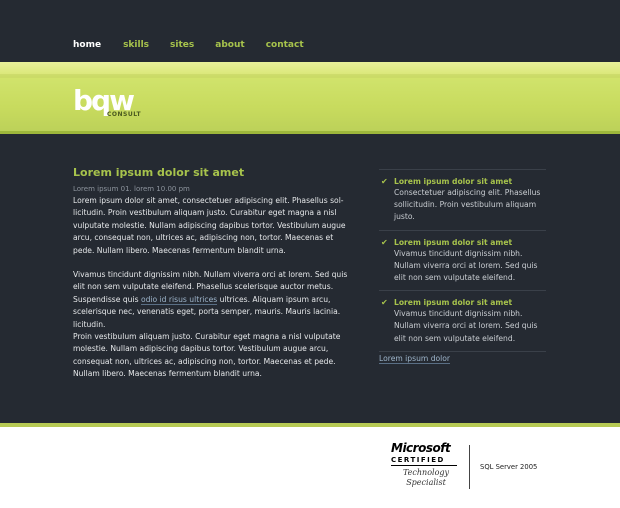  I want to click on nav-contact: contact, so click(285, 45).